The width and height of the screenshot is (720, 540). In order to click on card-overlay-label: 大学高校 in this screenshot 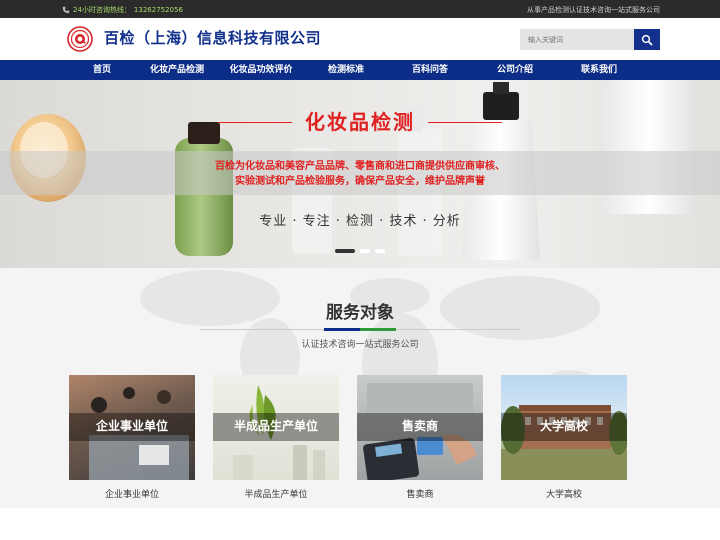, I will do `click(563, 426)`.